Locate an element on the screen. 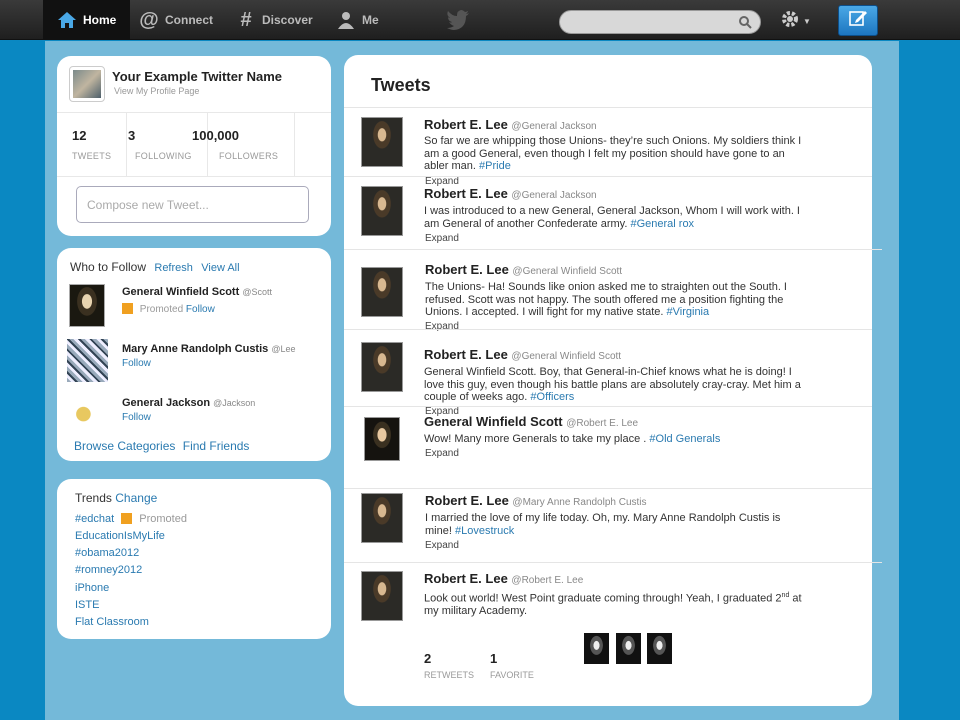  hashtag-link: #Lovestruck is located at coordinates (484, 531).